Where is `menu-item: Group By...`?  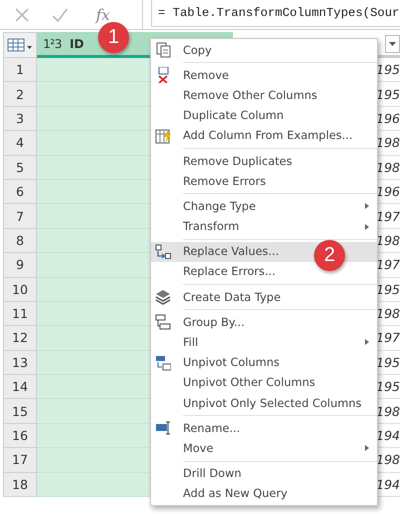
menu-item: Group By... is located at coordinates (264, 322).